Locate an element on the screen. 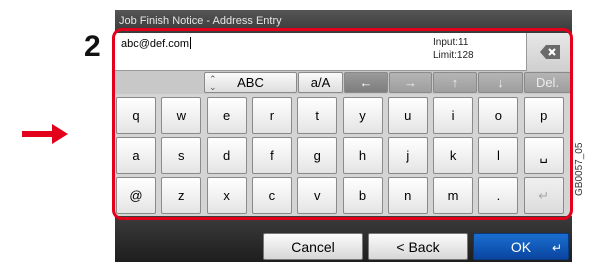 This screenshot has height=264, width=595. cancel-button: Cancel is located at coordinates (313, 246).